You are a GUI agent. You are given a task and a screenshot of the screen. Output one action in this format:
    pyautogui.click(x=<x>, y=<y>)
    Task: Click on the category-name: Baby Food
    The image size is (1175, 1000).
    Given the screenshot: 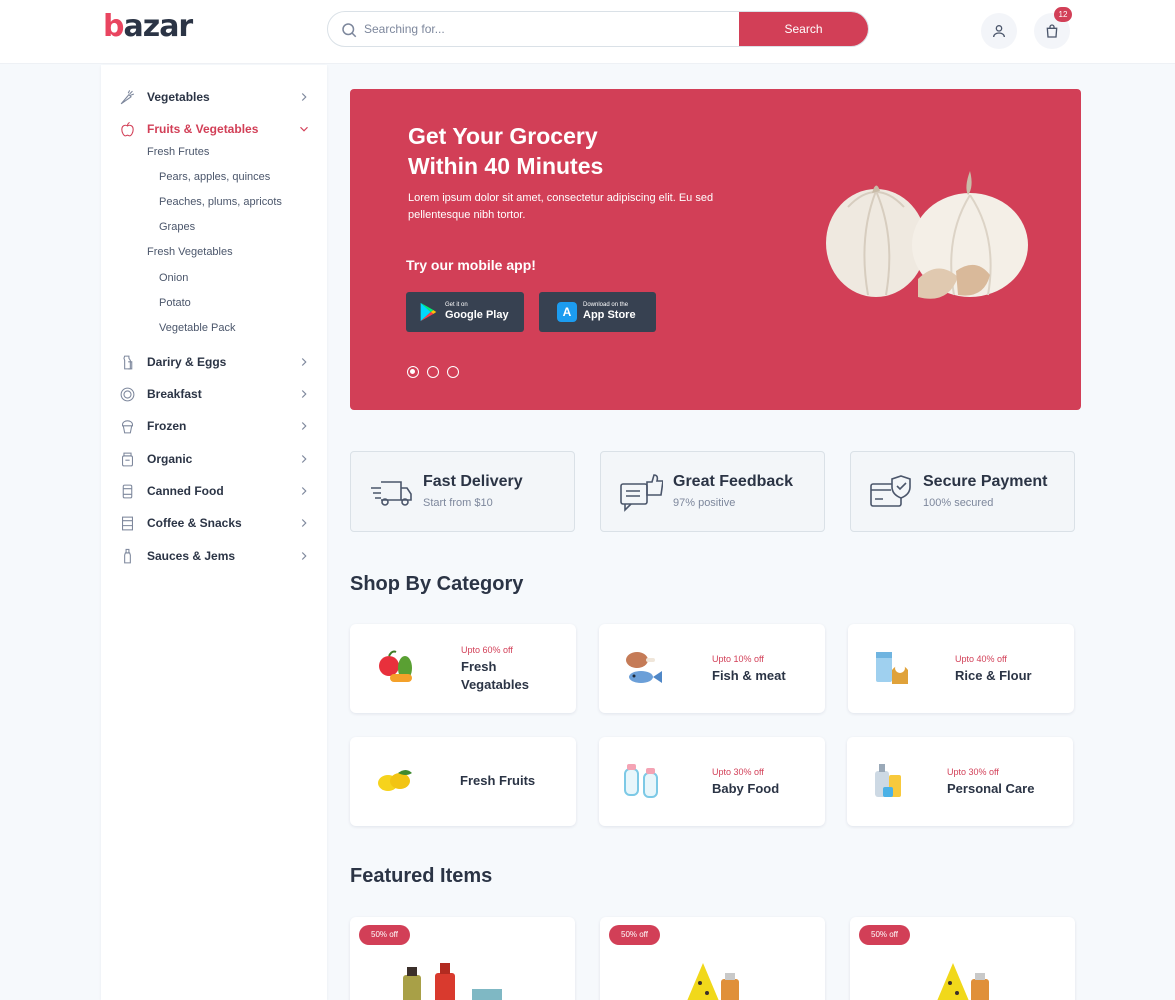 What is the action you would take?
    pyautogui.click(x=746, y=788)
    